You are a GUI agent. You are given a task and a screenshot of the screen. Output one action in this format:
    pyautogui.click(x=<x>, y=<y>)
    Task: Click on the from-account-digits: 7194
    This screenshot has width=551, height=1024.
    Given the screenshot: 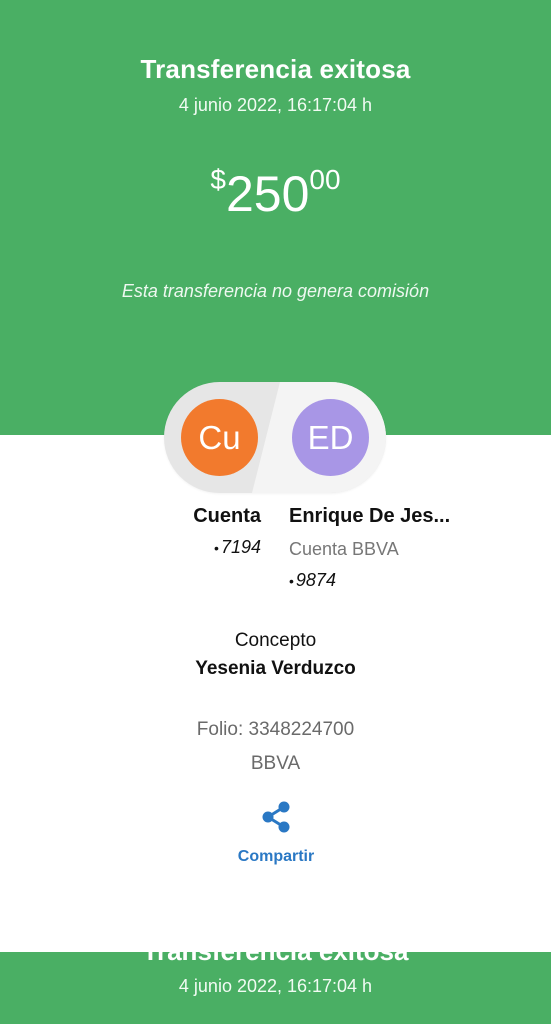 What is the action you would take?
    pyautogui.click(x=240, y=547)
    